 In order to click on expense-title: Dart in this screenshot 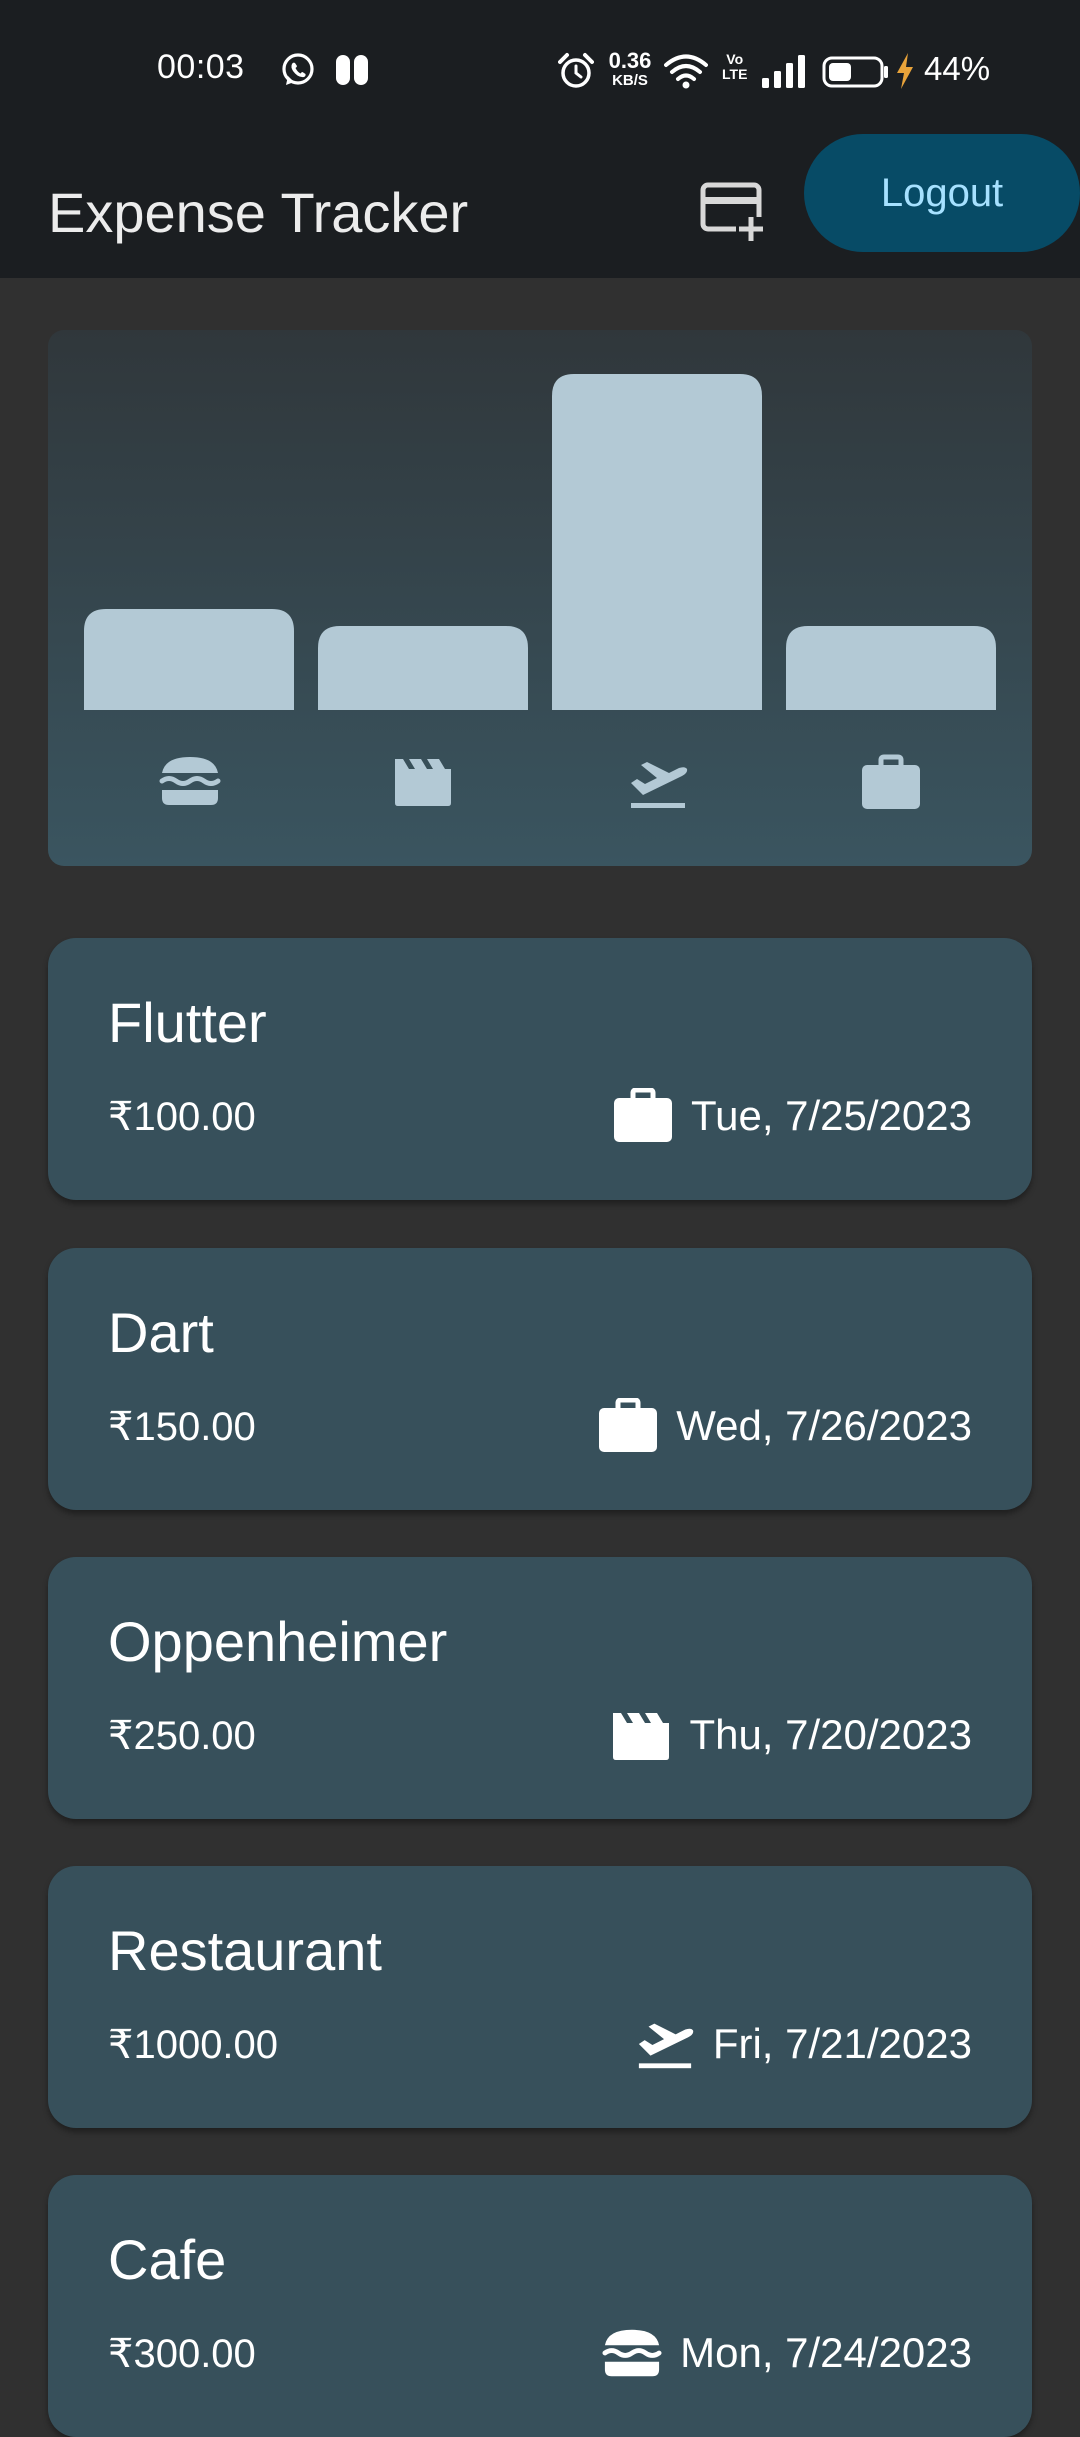, I will do `click(161, 1332)`.